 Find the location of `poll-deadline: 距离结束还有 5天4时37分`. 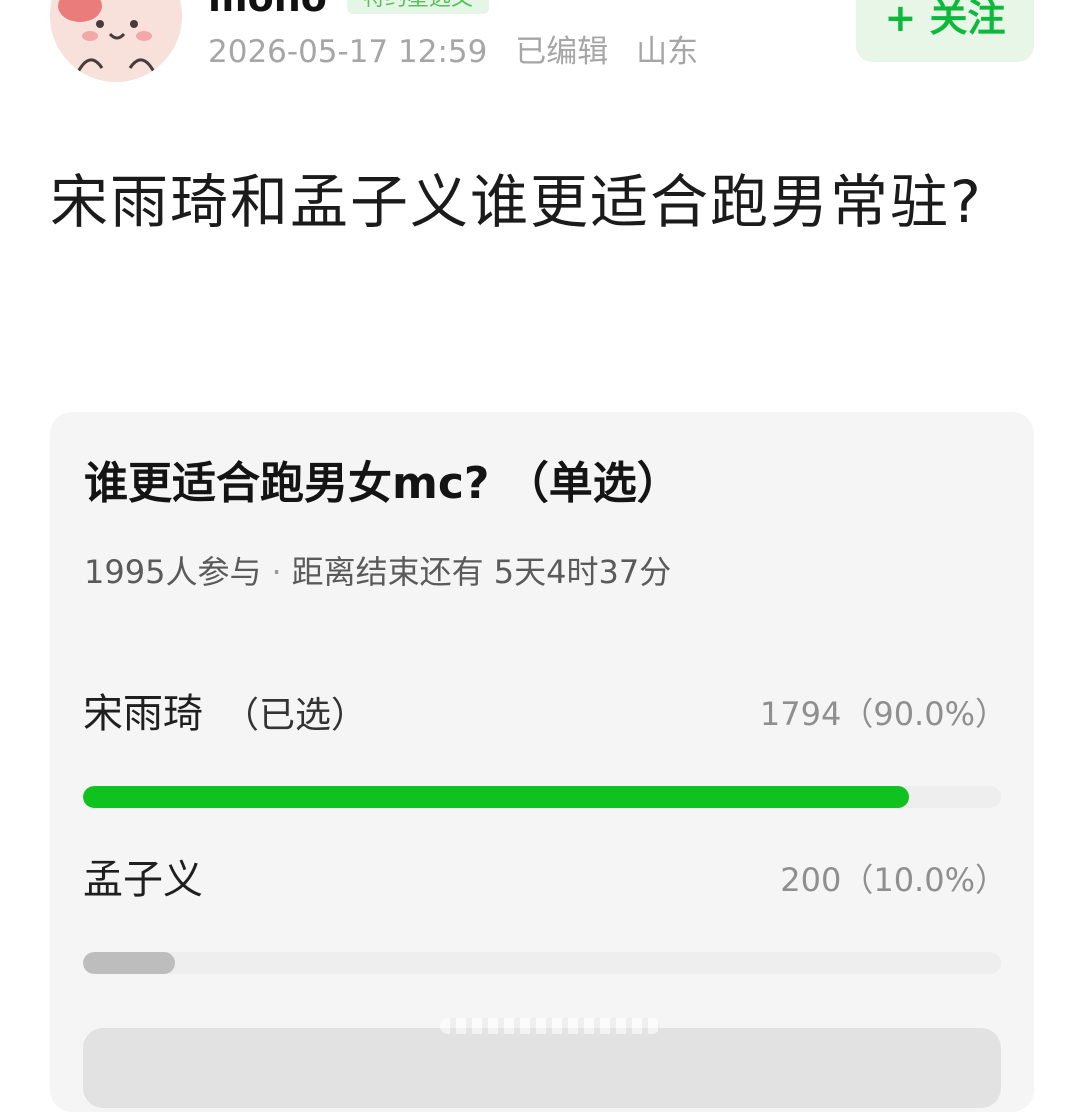

poll-deadline: 距离结束还有 5天4时37分 is located at coordinates (481, 572).